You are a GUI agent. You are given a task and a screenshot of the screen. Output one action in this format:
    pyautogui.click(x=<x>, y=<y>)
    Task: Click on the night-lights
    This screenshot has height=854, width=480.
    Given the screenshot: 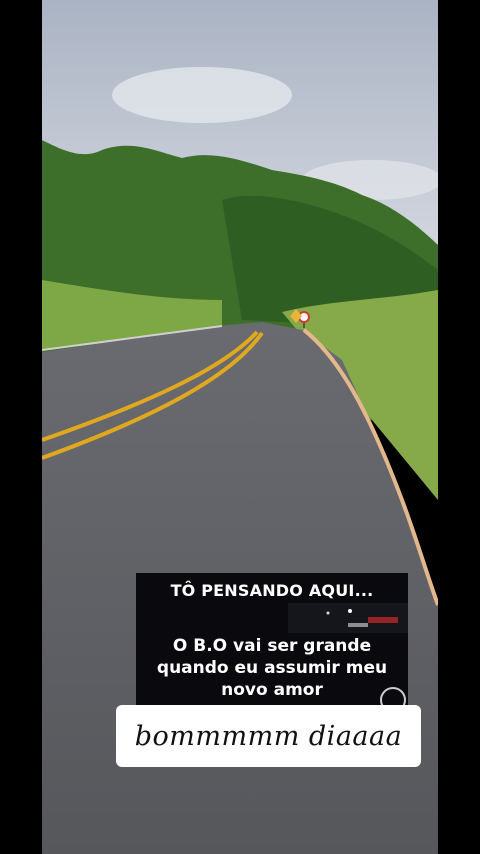 What is the action you would take?
    pyautogui.click(x=348, y=618)
    